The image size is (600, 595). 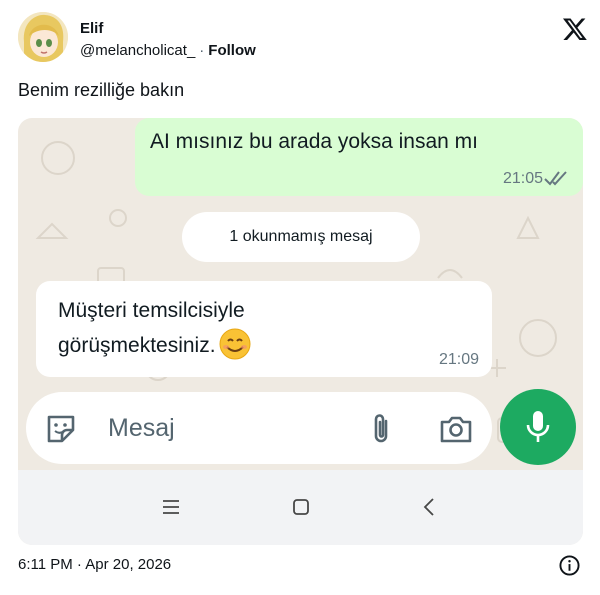 I want to click on back-icon, so click(x=429, y=507).